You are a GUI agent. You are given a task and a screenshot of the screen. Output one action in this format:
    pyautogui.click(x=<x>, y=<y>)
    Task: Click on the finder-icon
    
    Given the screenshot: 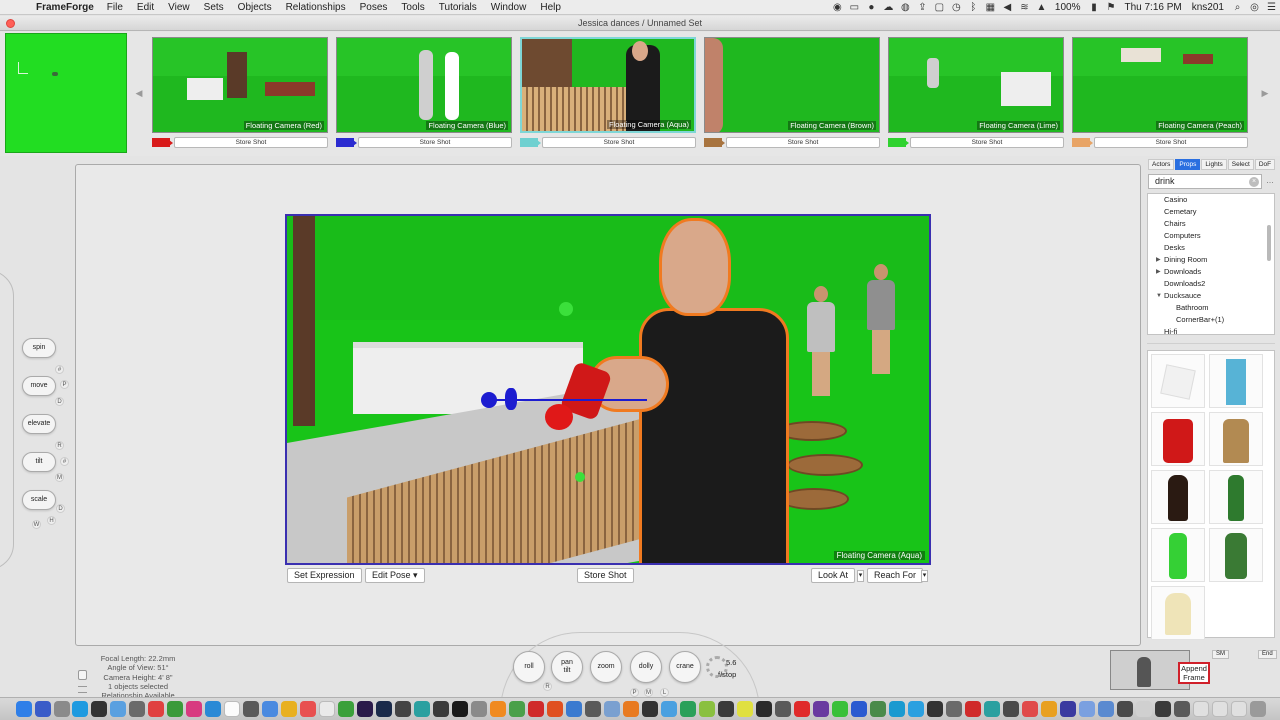 What is the action you would take?
    pyautogui.click(x=24, y=709)
    